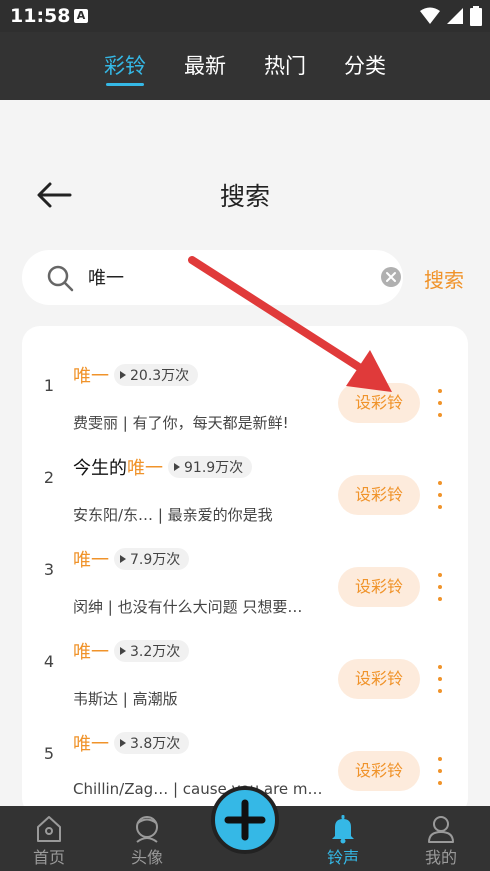  What do you see at coordinates (100, 468) in the screenshot?
I see `title-prefix: 今生的` at bounding box center [100, 468].